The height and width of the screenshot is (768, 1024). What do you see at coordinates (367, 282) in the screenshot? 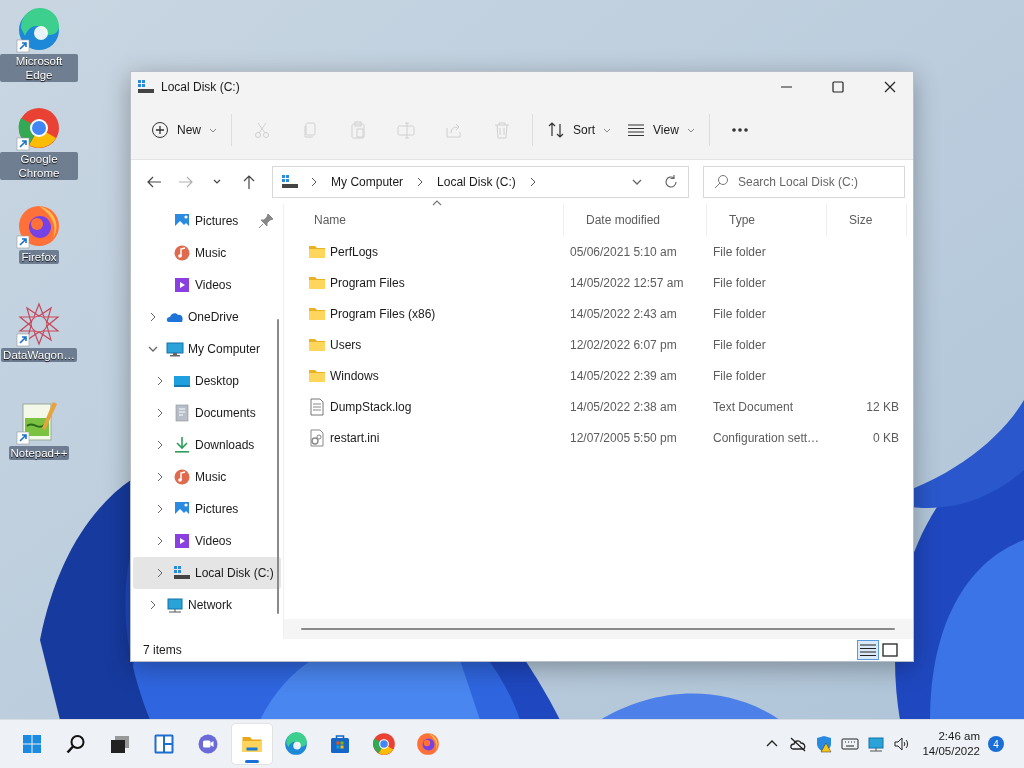
I see `file-name: Program Files` at bounding box center [367, 282].